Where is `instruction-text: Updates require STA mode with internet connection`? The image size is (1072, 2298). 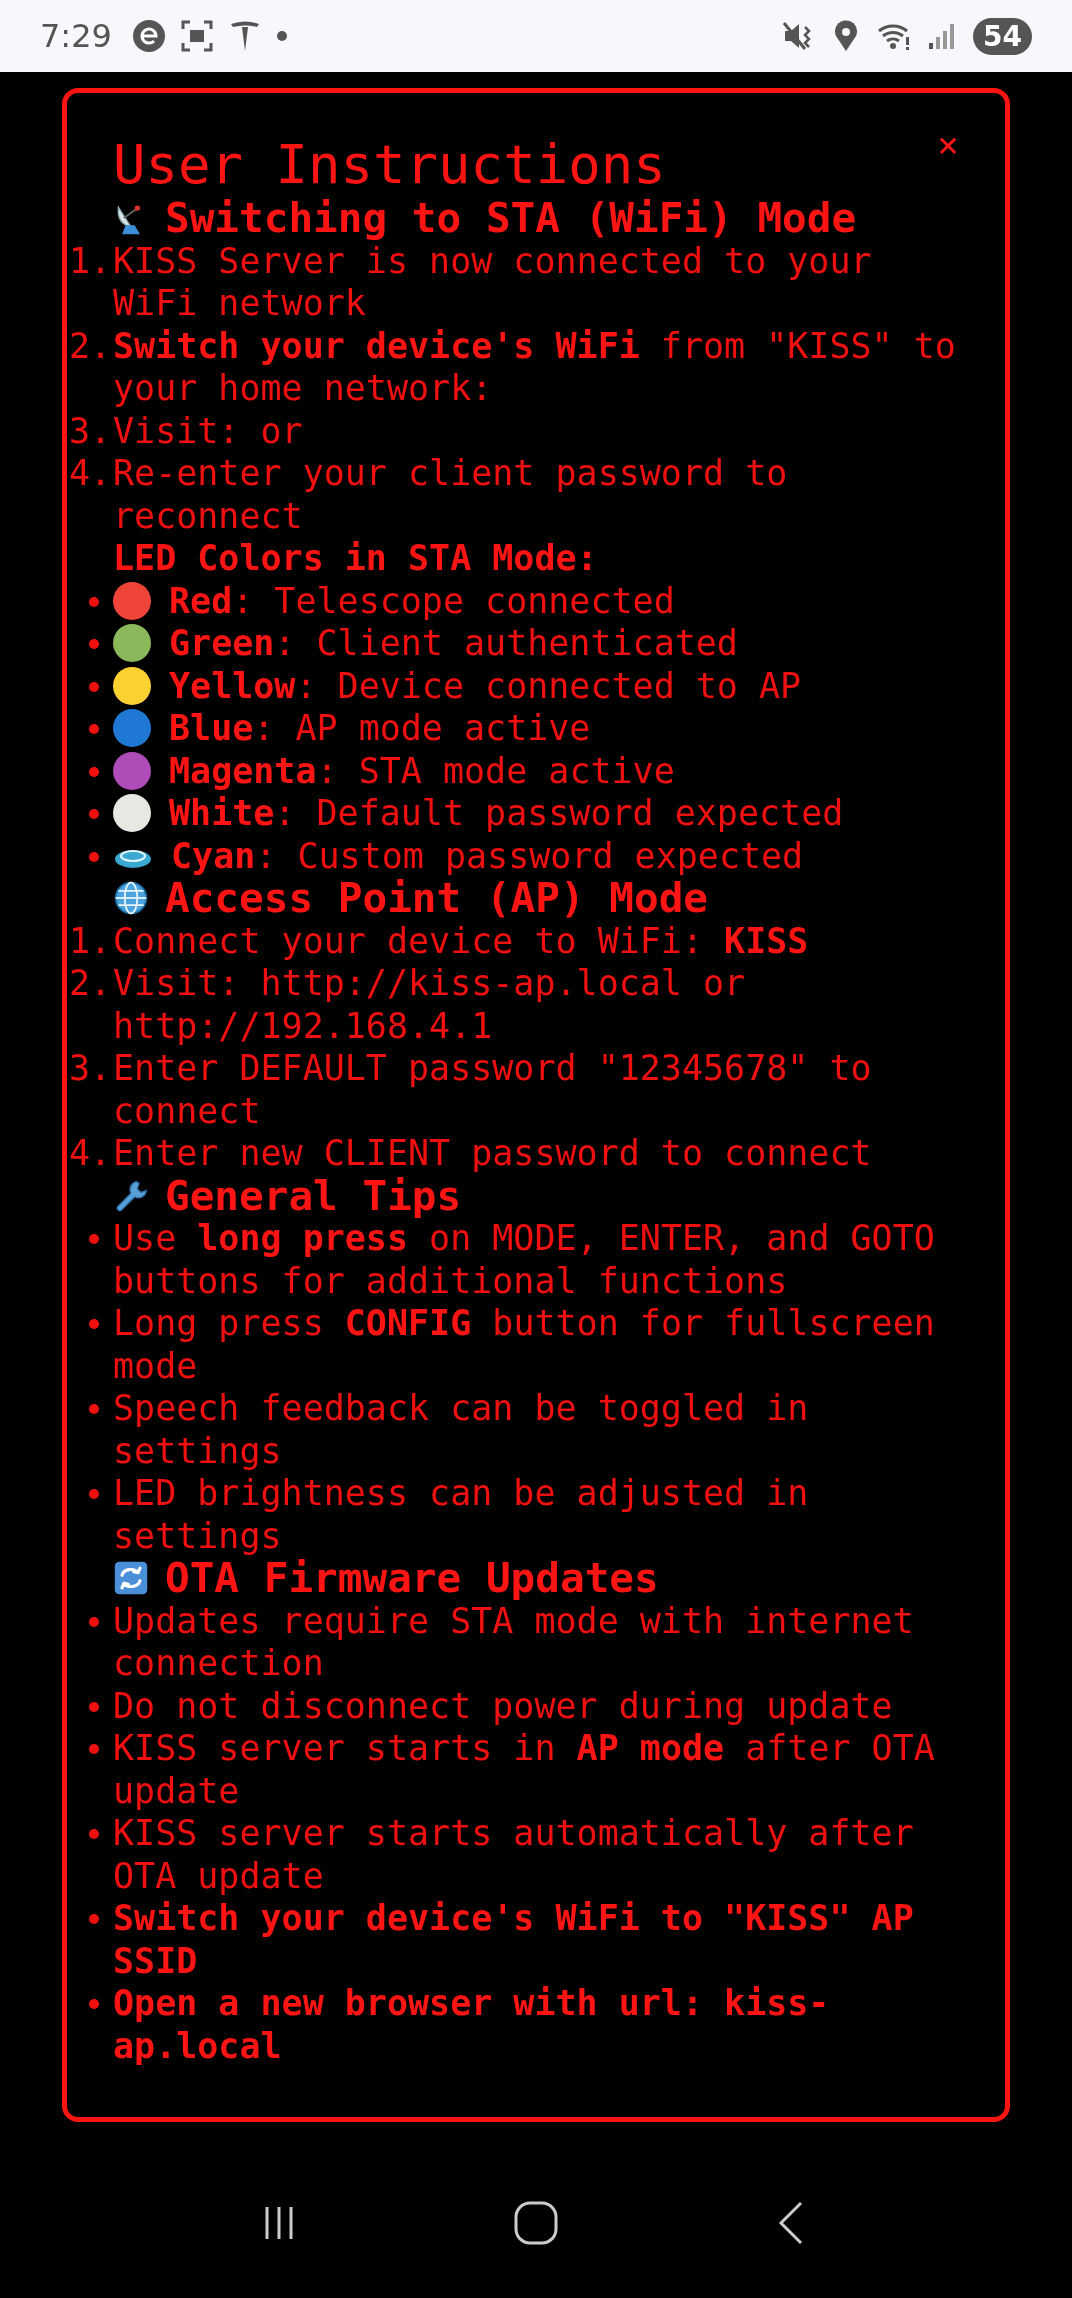 instruction-text: Updates require STA mode with internet connection is located at coordinates (513, 1641).